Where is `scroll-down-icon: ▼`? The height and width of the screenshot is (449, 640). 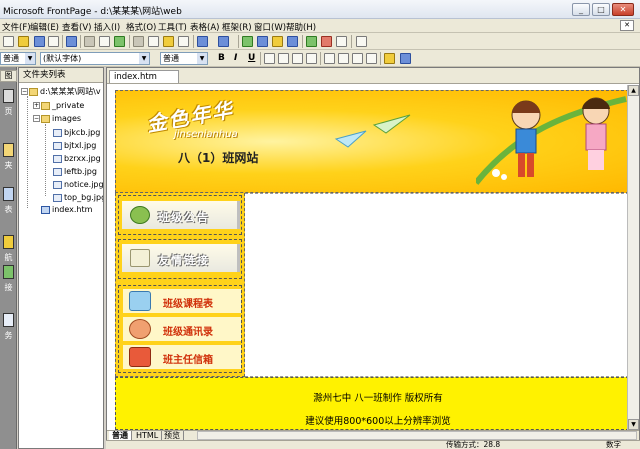 scroll-down-icon: ▼ is located at coordinates (633, 424).